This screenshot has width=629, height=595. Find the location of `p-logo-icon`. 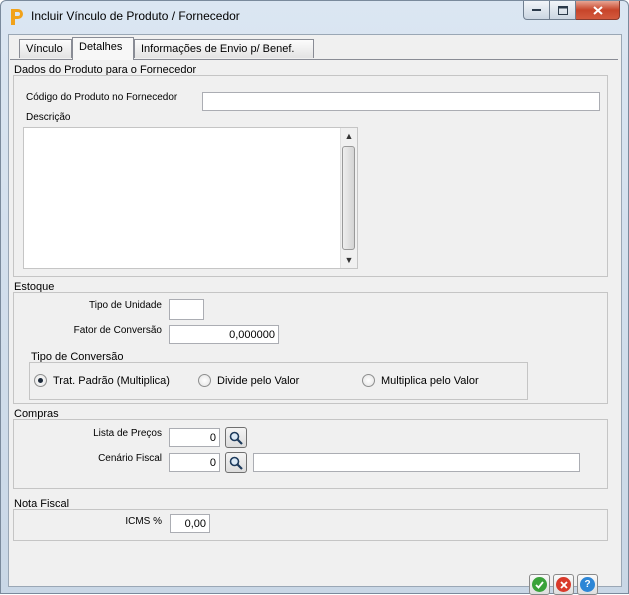

p-logo-icon is located at coordinates (17, 17).